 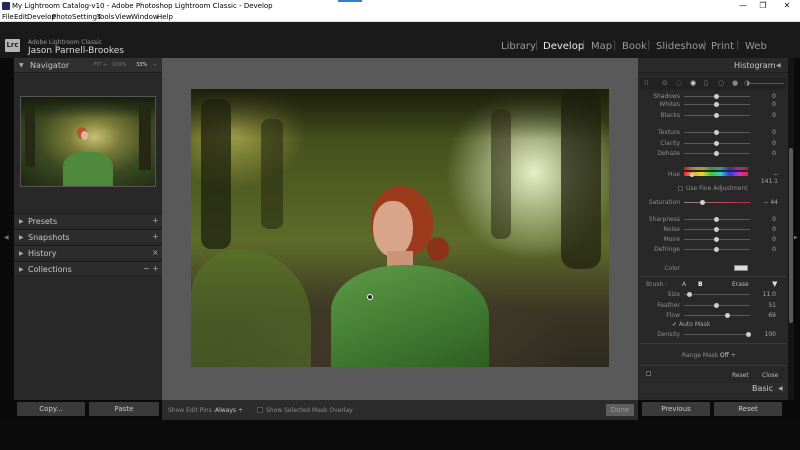 What do you see at coordinates (145, 17) in the screenshot?
I see `menu-window: Window` at bounding box center [145, 17].